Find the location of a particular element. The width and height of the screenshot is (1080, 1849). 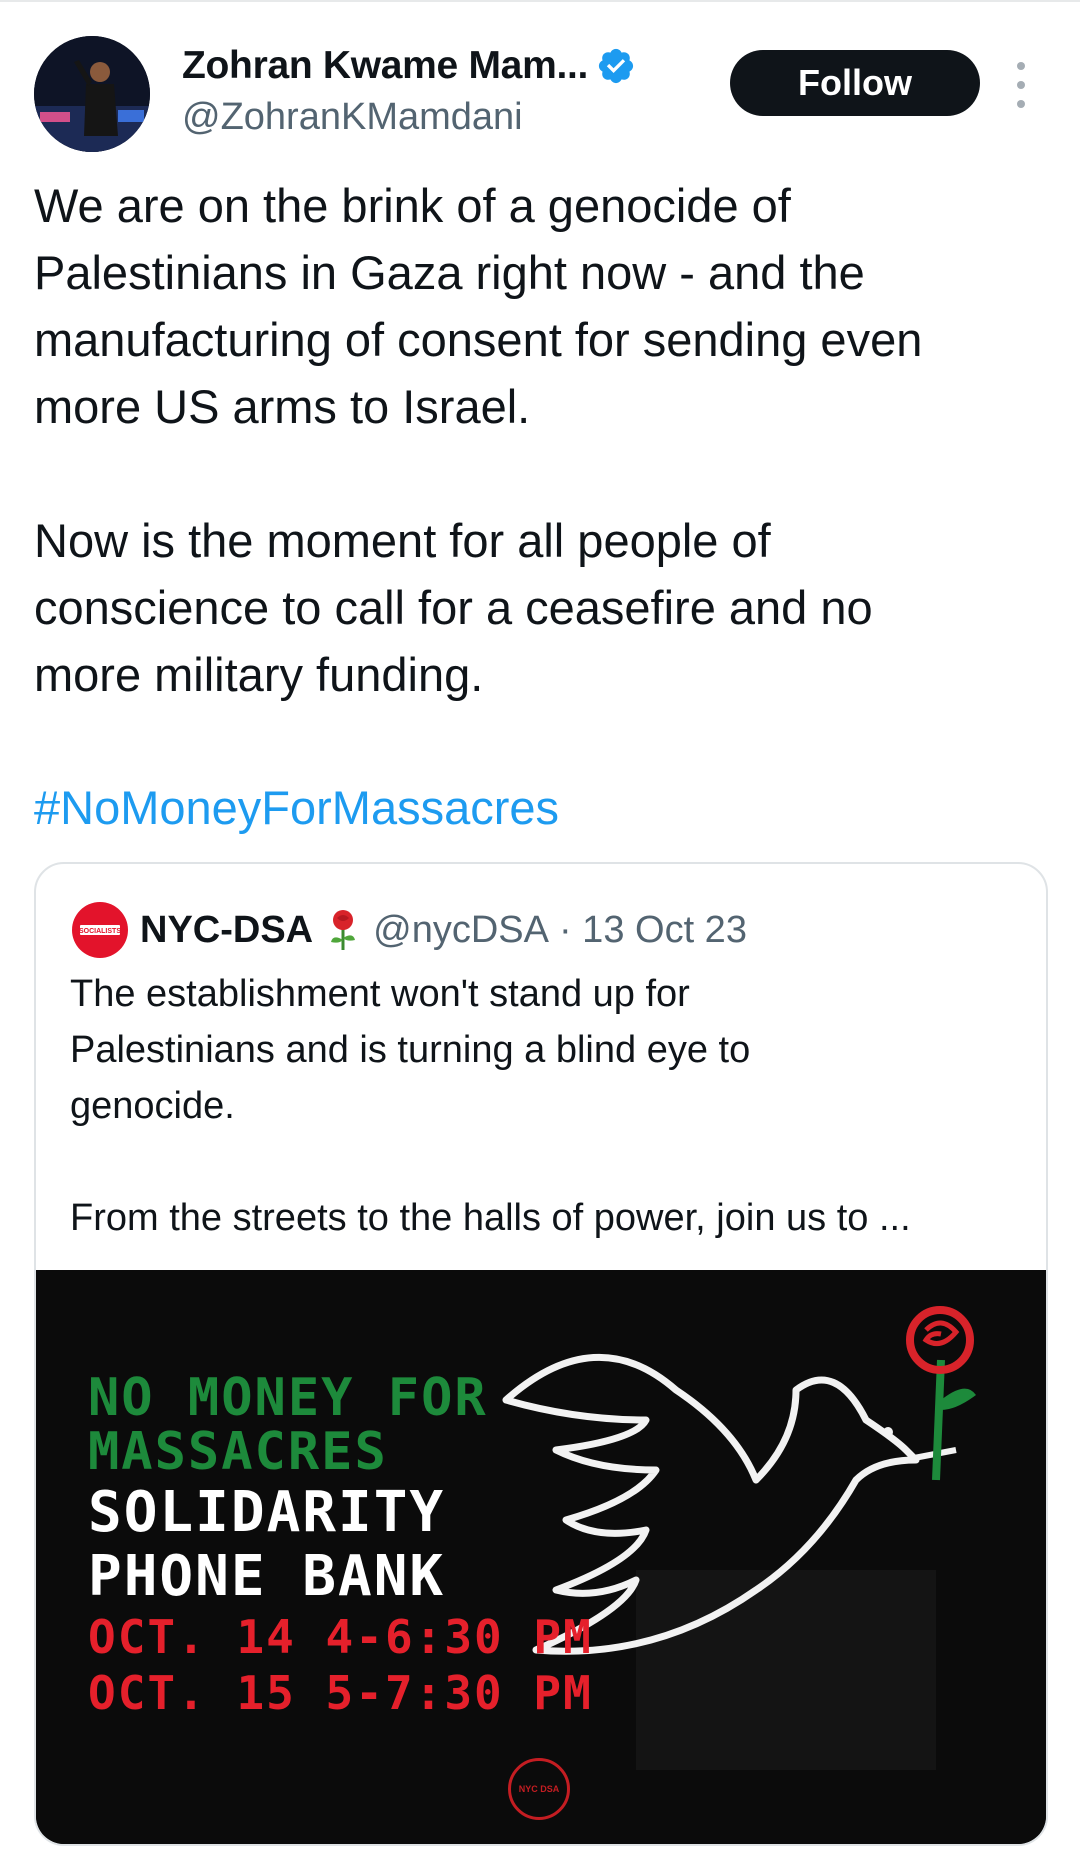

poster-line-3: SOLIDARITY is located at coordinates (267, 1512).